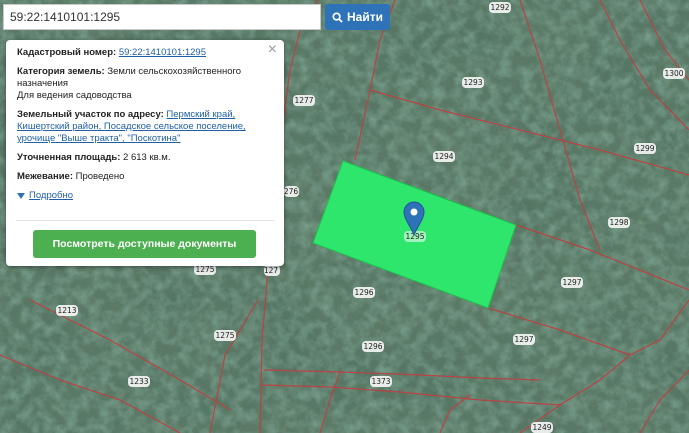  I want to click on parcel-label: 1293, so click(473, 82).